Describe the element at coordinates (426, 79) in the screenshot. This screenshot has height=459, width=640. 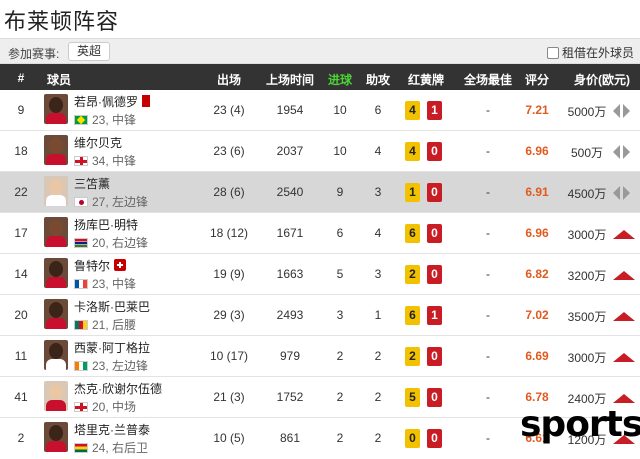
I see `col-cards: 红黄牌` at that location.